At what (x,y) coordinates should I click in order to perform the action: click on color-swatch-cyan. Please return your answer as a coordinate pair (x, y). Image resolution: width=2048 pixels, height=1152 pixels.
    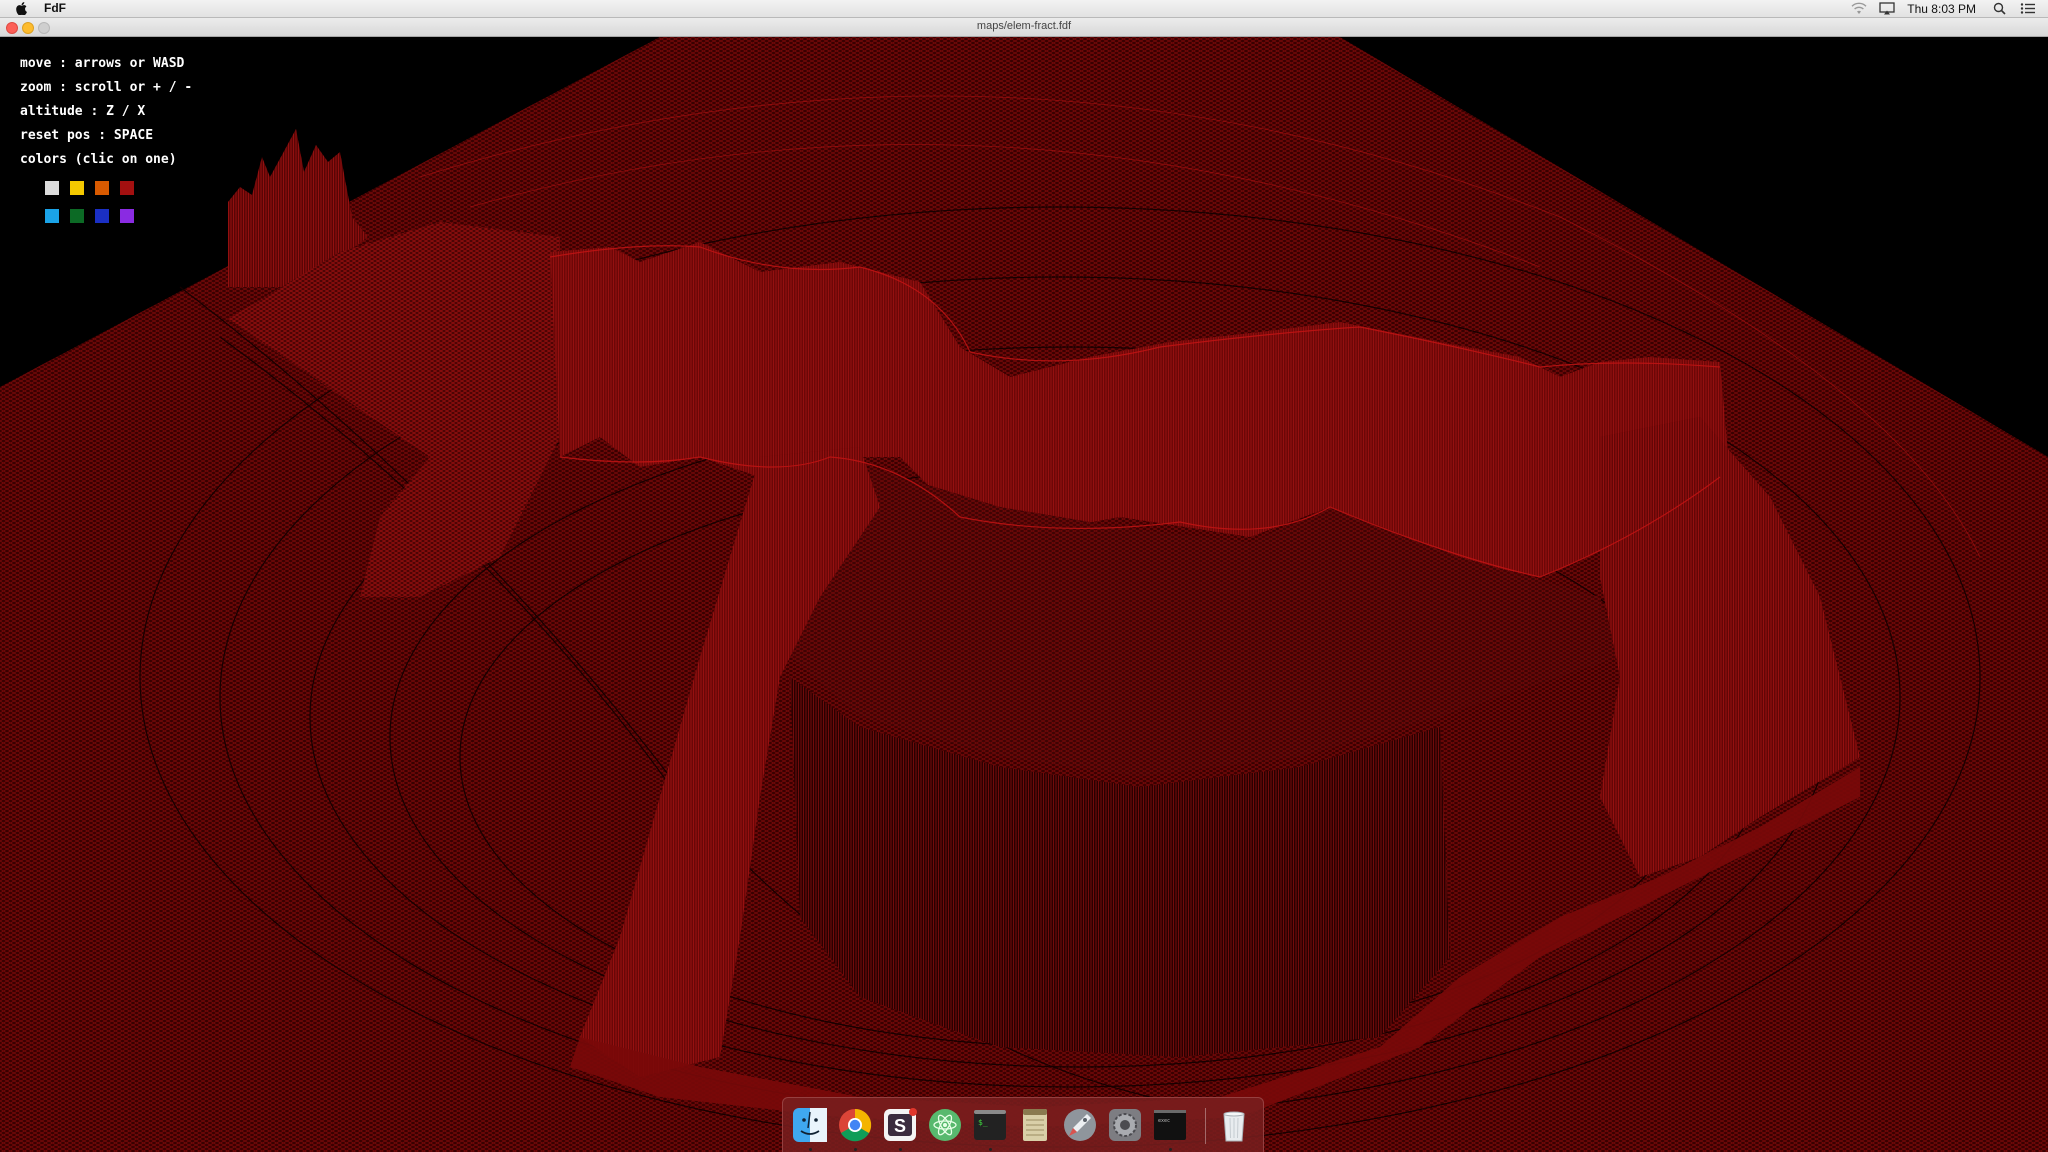
    Looking at the image, I should click on (52, 216).